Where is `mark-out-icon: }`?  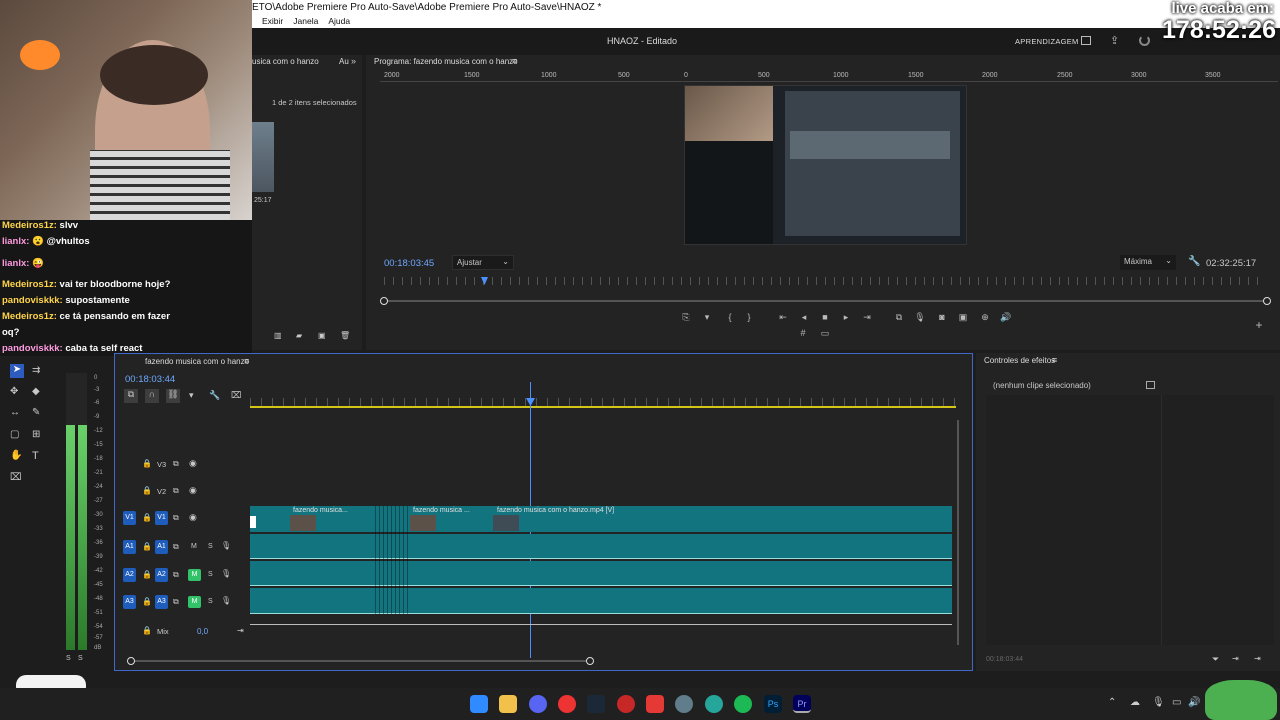
mark-out-icon: } is located at coordinates (749, 317).